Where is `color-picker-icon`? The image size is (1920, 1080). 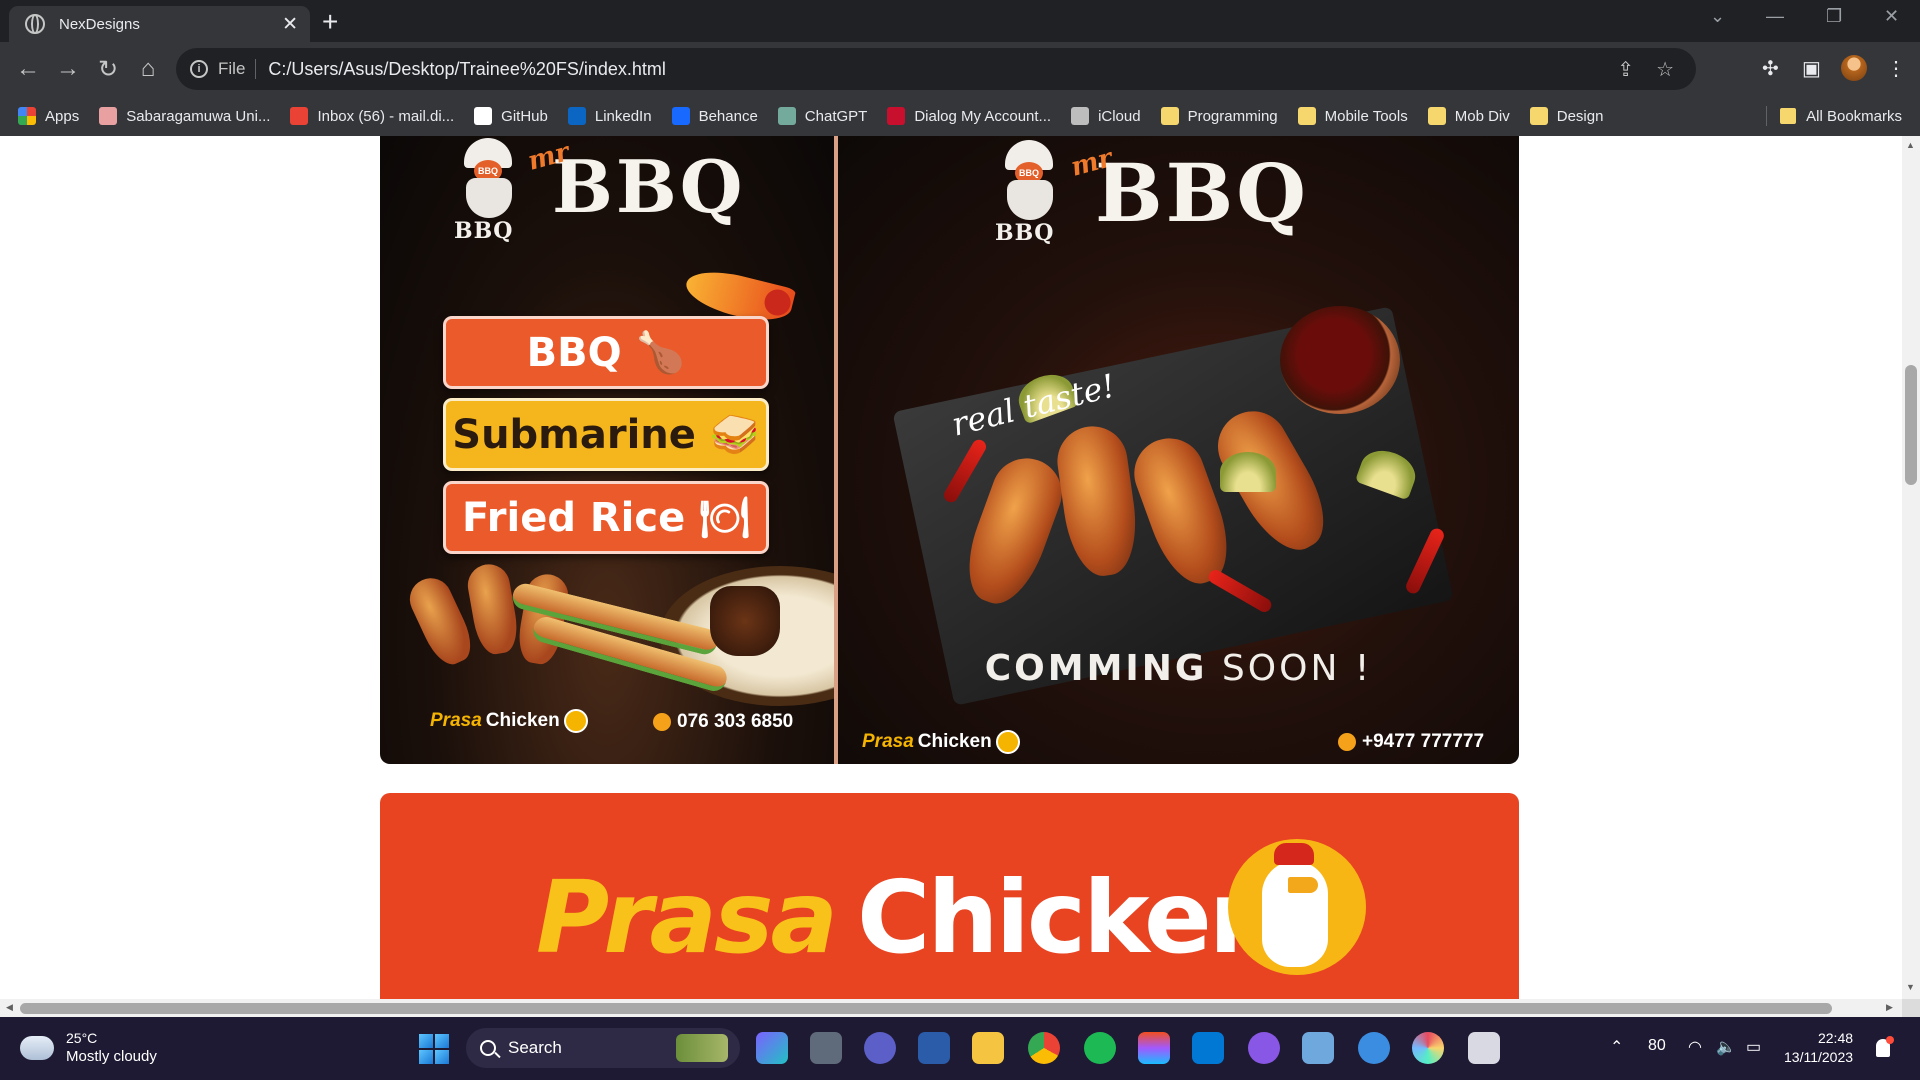 color-picker-icon is located at coordinates (1428, 1048).